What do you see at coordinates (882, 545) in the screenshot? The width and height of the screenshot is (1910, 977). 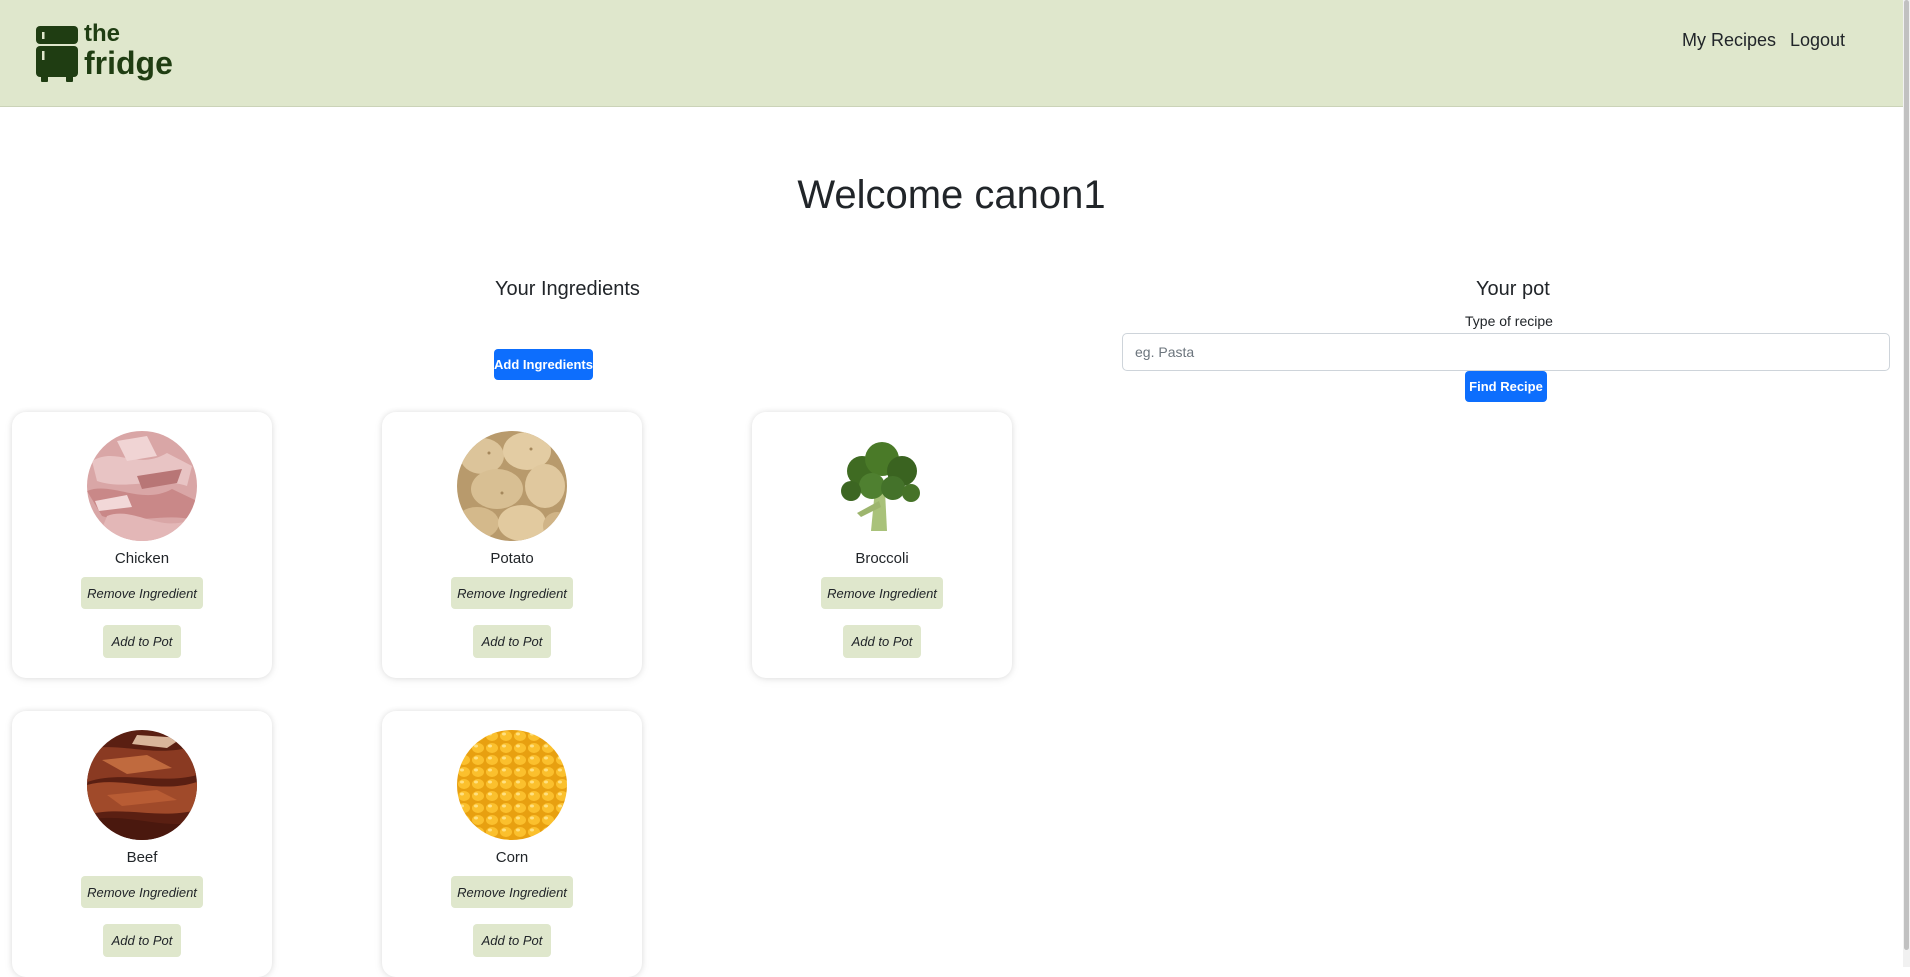 I see `ingredient-card-broccoli: Broccoli Remove Ingredient Add to Pot` at bounding box center [882, 545].